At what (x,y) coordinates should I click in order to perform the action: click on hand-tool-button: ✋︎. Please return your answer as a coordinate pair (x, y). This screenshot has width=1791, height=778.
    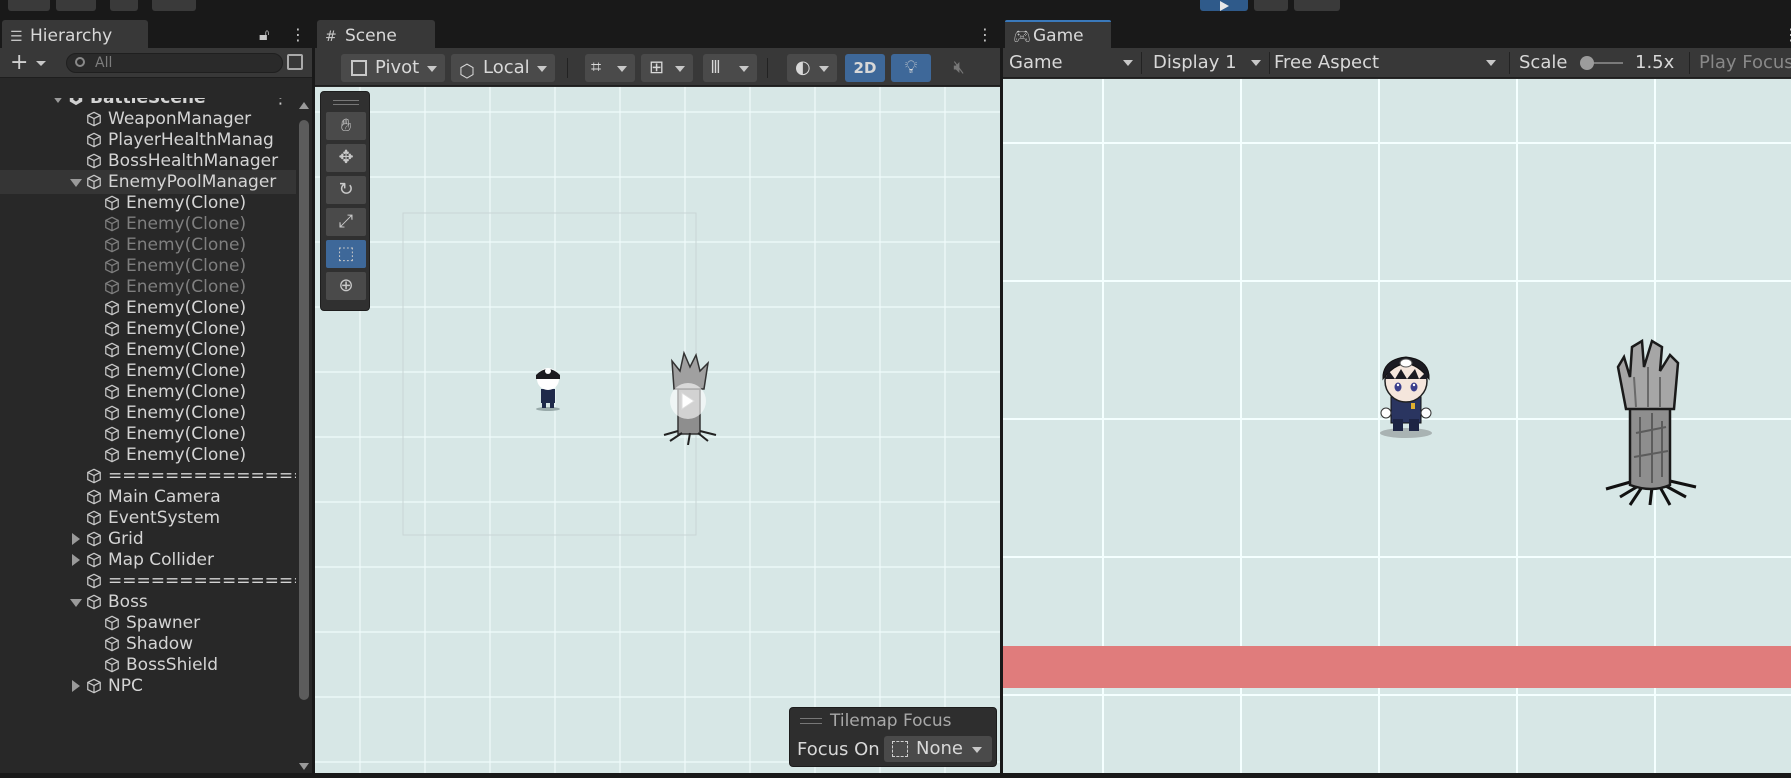
    Looking at the image, I should click on (346, 126).